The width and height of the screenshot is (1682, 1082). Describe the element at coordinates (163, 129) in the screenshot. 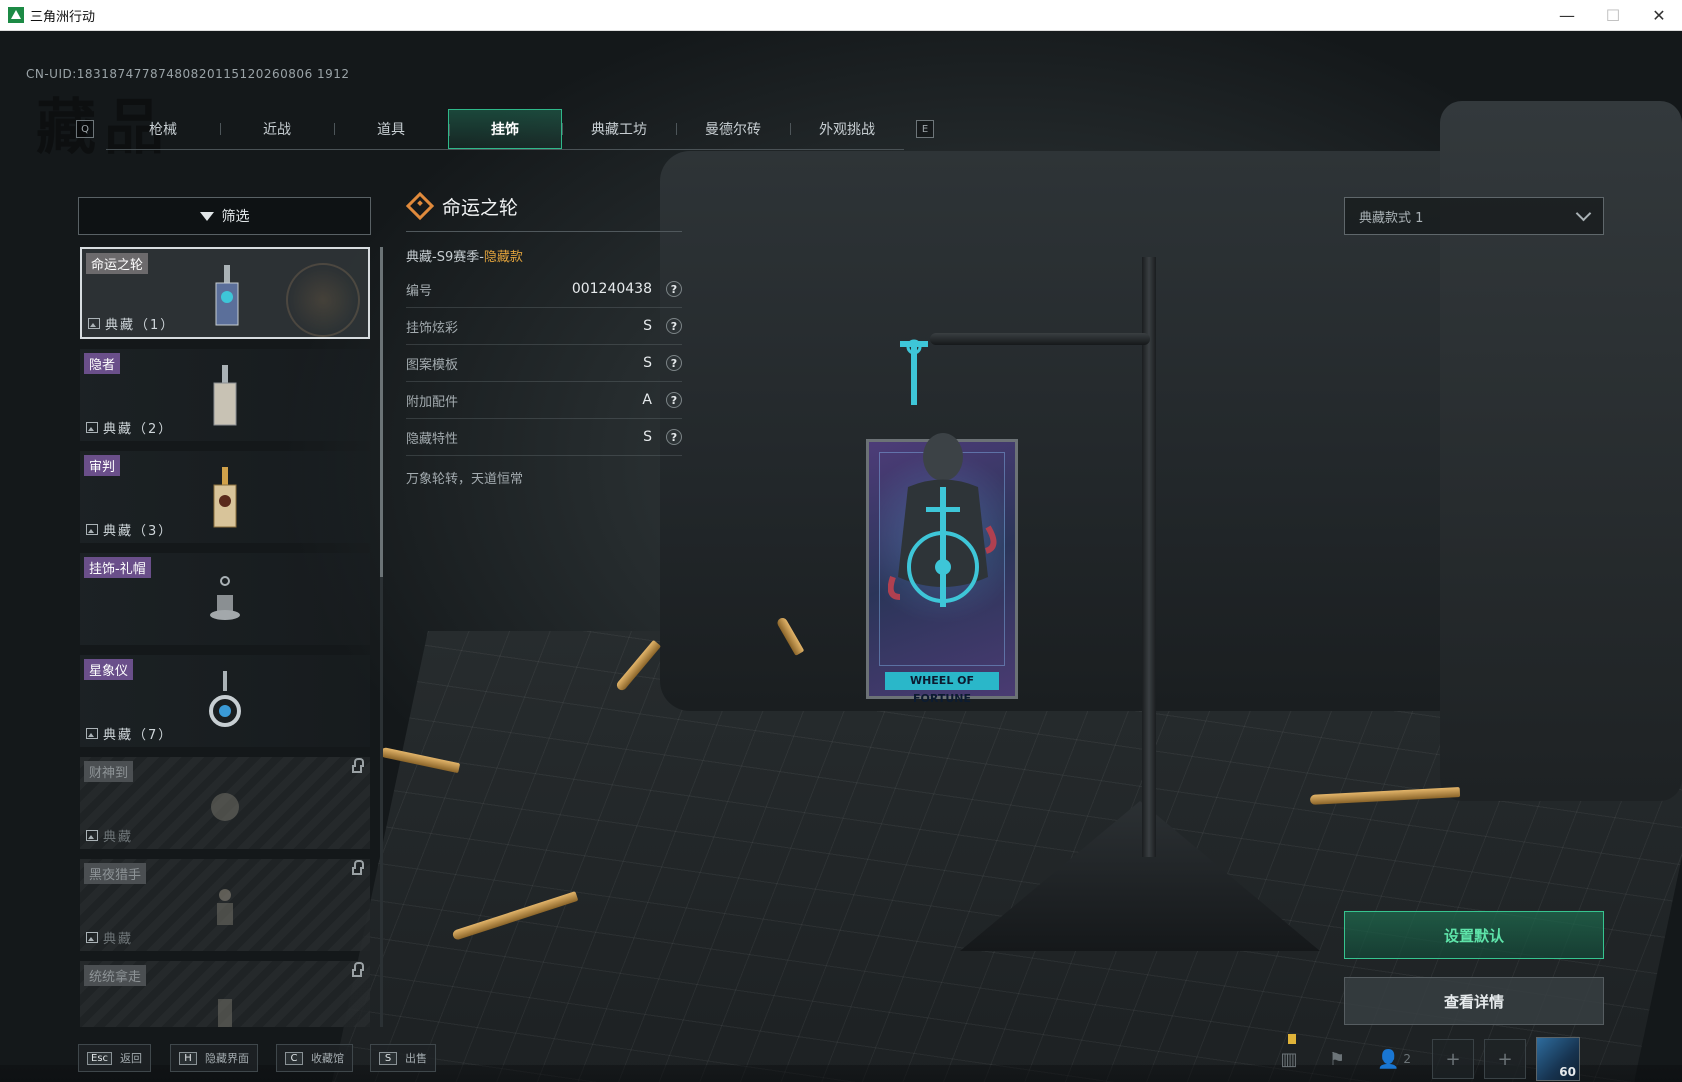

I see `tab-guns: 枪械` at that location.